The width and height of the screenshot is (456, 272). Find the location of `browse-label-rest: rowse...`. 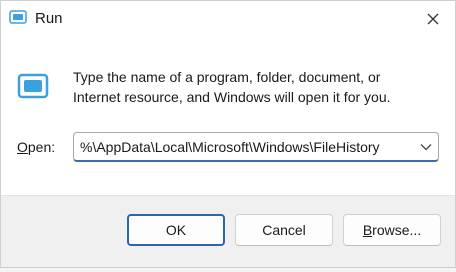

browse-label-rest: rowse... is located at coordinates (397, 230).